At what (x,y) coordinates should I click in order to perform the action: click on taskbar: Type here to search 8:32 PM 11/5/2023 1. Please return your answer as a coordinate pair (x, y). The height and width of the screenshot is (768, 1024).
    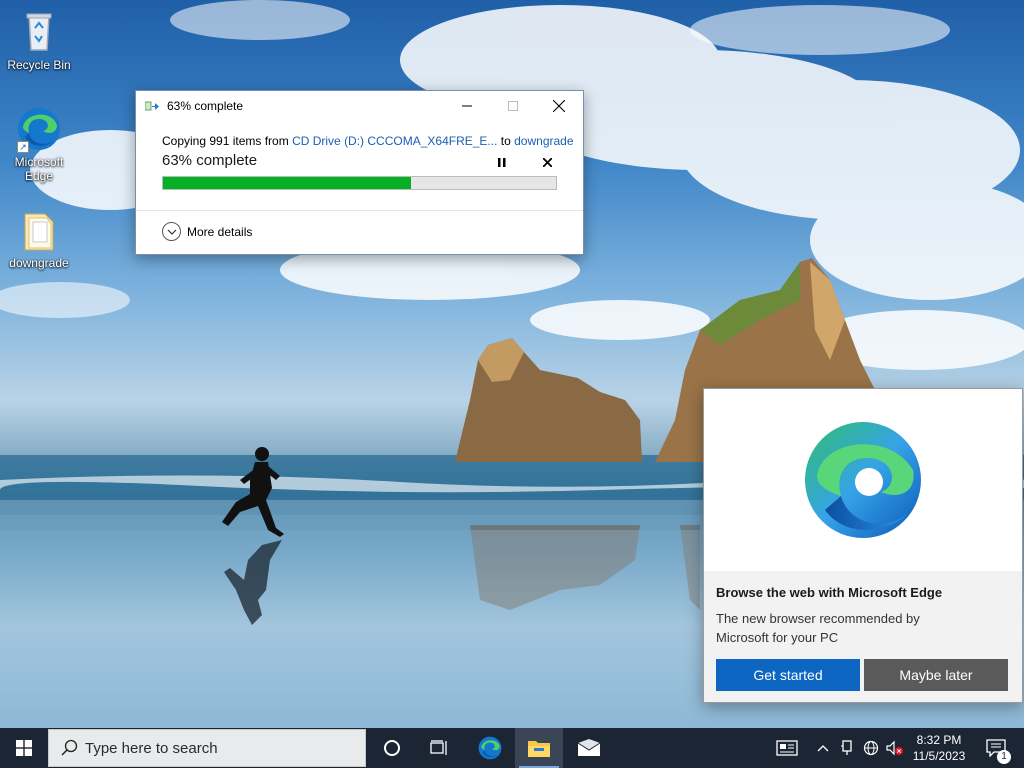
    Looking at the image, I should click on (512, 748).